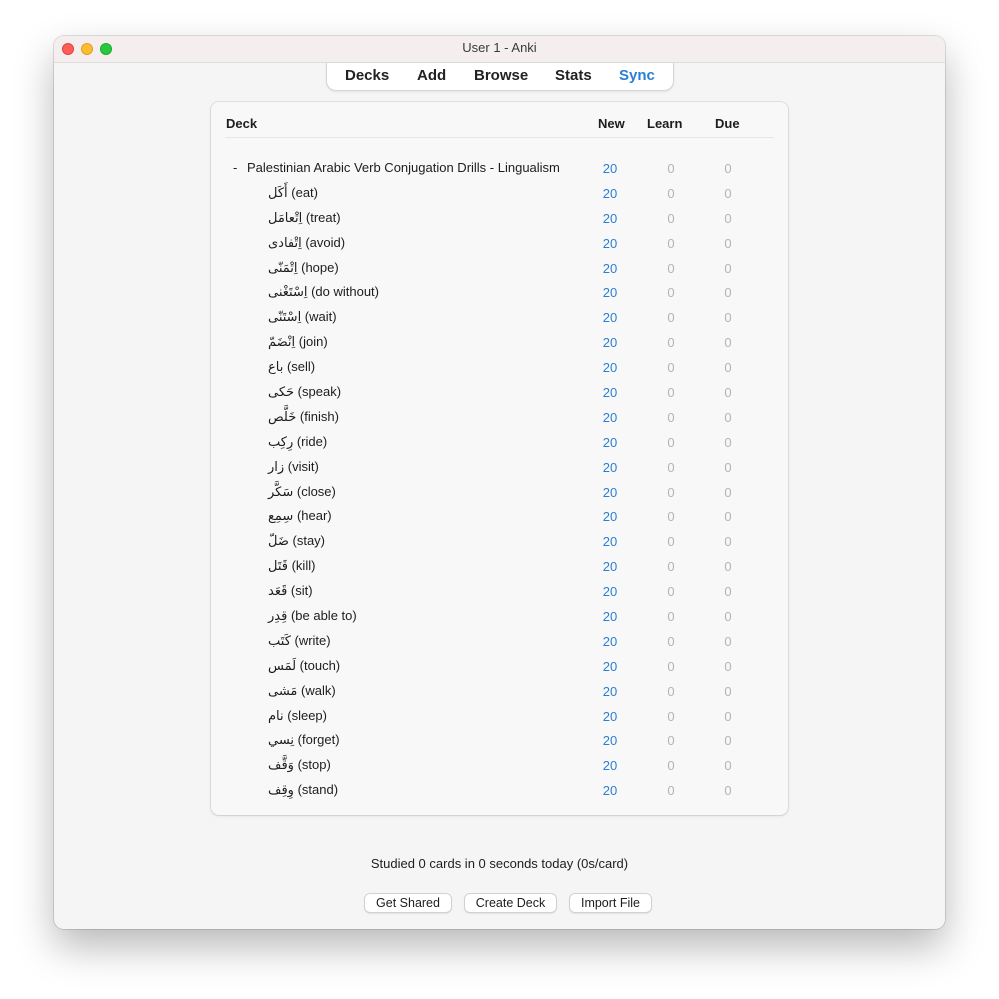 The width and height of the screenshot is (999, 999). I want to click on deck-name: اِسْتَنّى (wait), so click(302, 317).